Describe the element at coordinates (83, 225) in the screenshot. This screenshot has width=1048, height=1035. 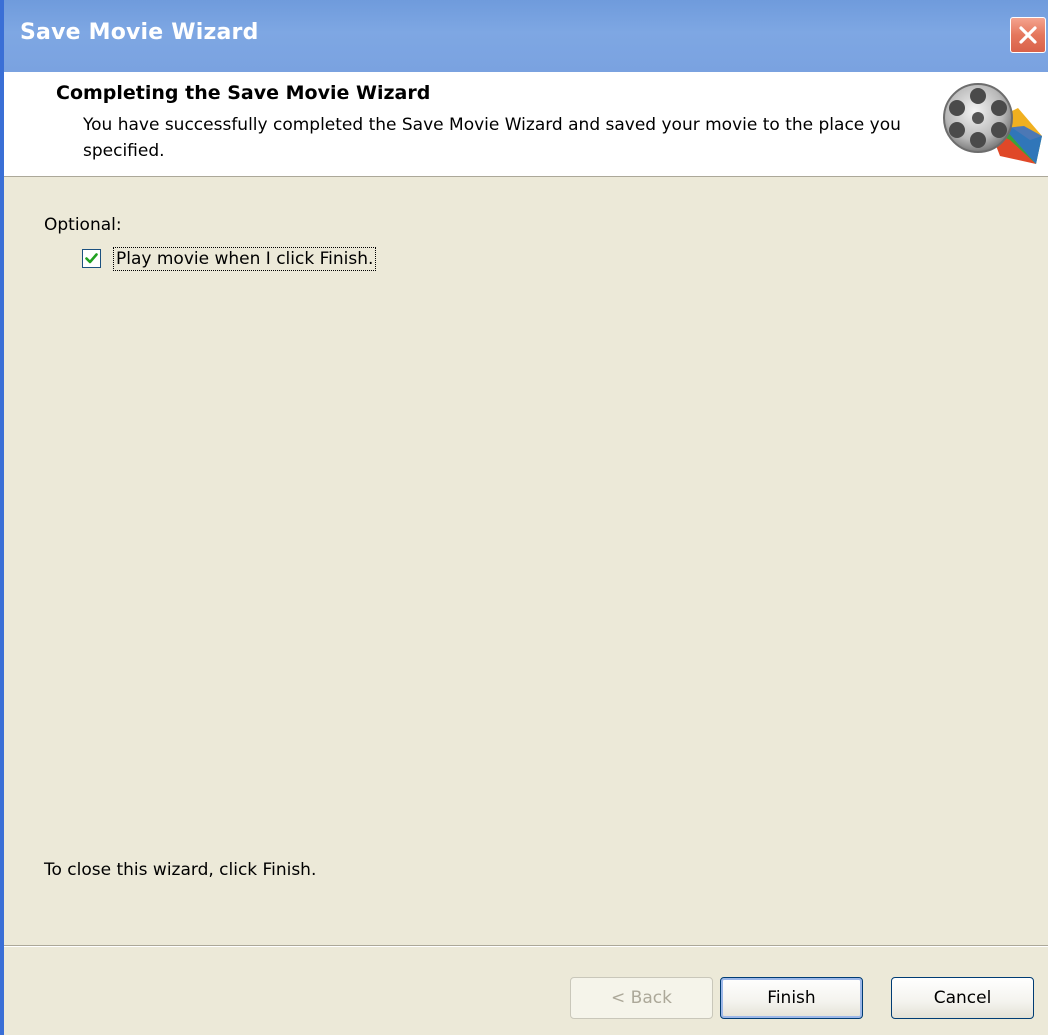
I see `optional-label: Optional:` at that location.